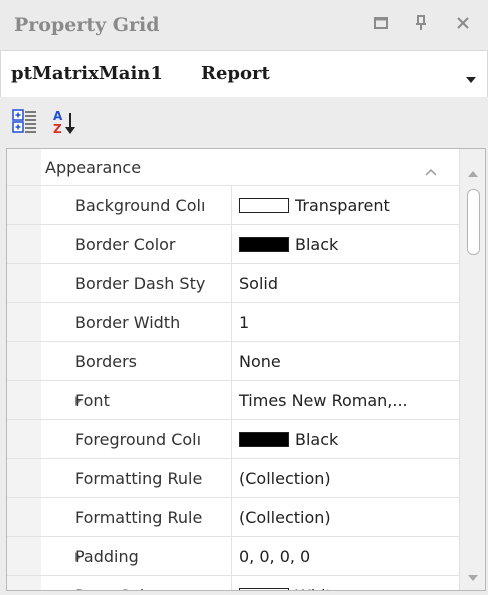 The width and height of the screenshot is (488, 595). What do you see at coordinates (346, 361) in the screenshot?
I see `property-value-cell: None` at bounding box center [346, 361].